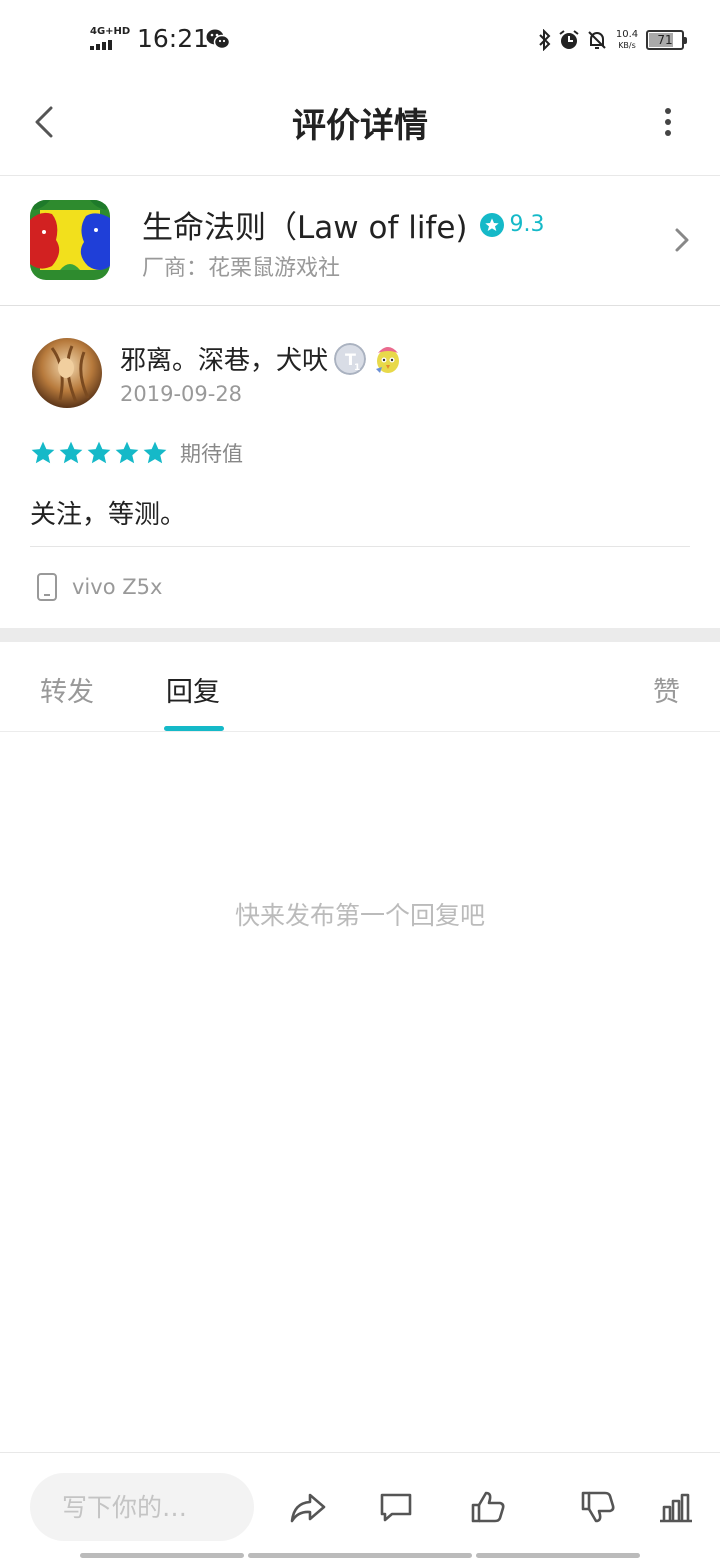  I want to click on app-title-row: 生命法则（Law of life) 9.3, so click(343, 224).